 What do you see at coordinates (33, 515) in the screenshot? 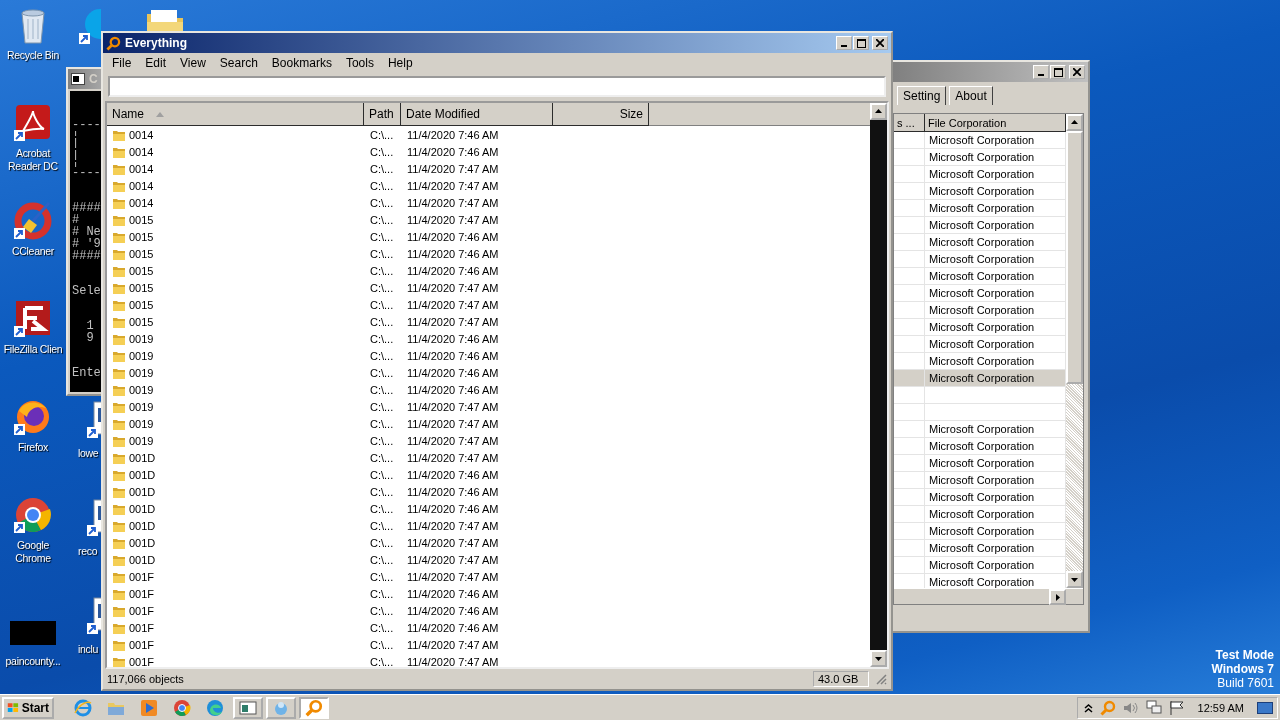
I see `chrome-icon` at bounding box center [33, 515].